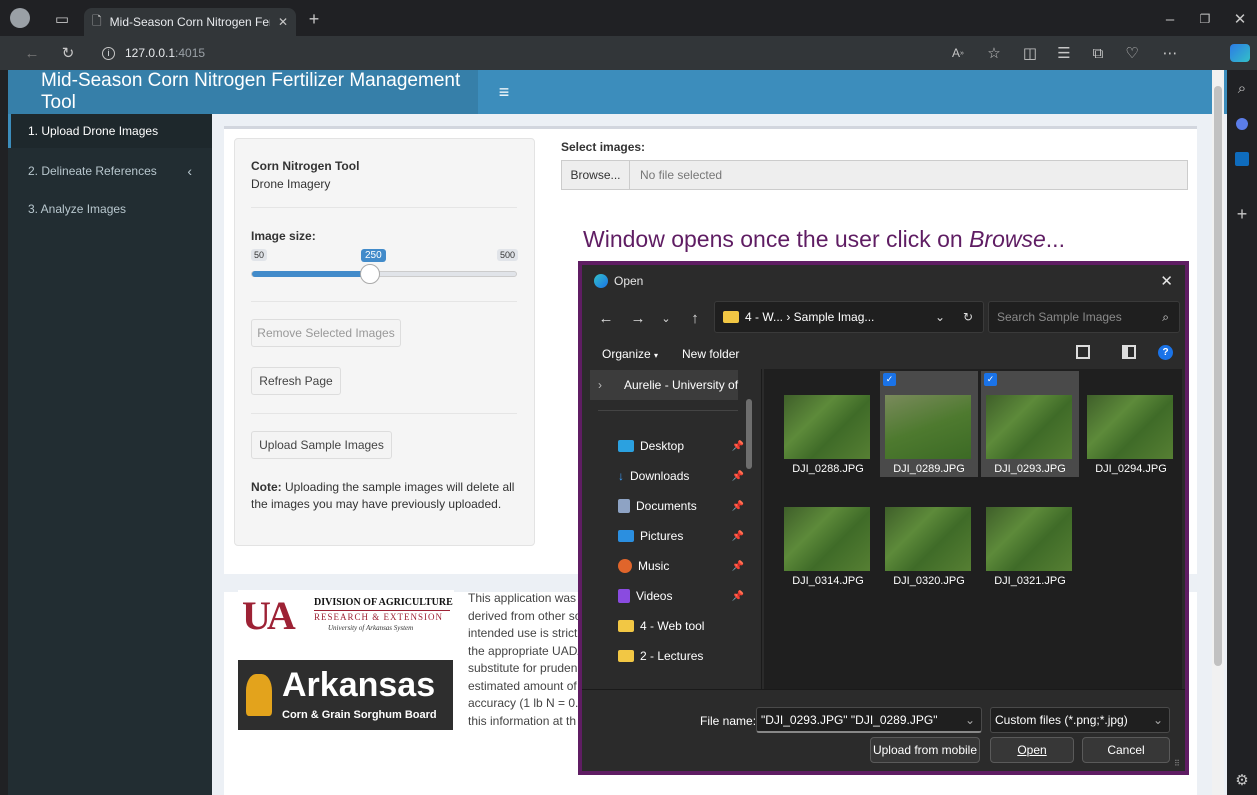 The height and width of the screenshot is (795, 1257). I want to click on back-icon: ←, so click(32, 53).